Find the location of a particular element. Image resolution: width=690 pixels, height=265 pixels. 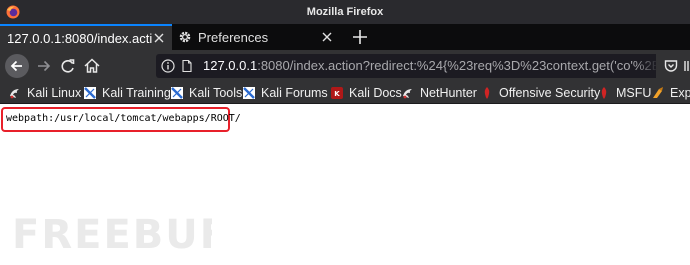

tab-preferences: Preferences is located at coordinates (259, 37).